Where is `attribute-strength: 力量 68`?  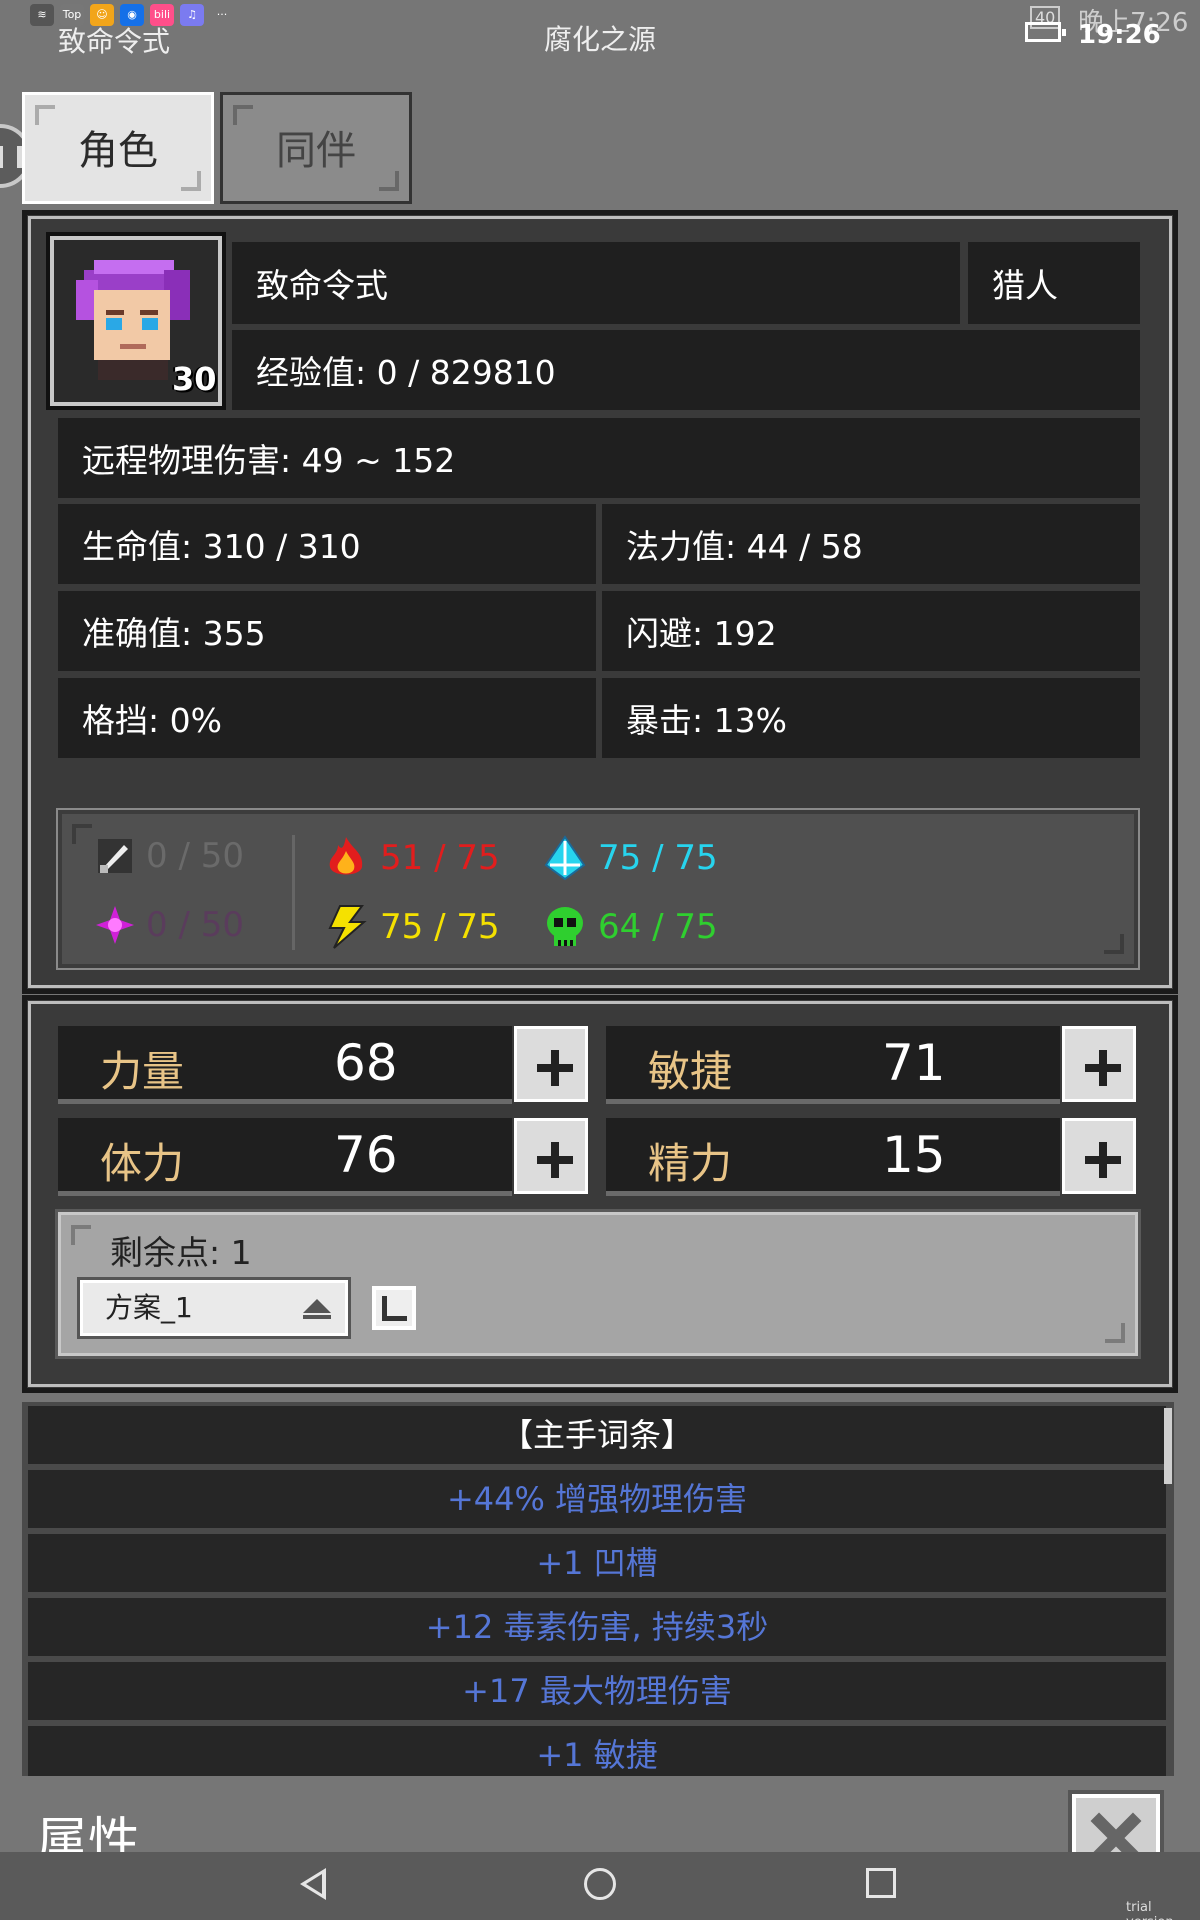
attribute-strength: 力量 68 is located at coordinates (285, 1065).